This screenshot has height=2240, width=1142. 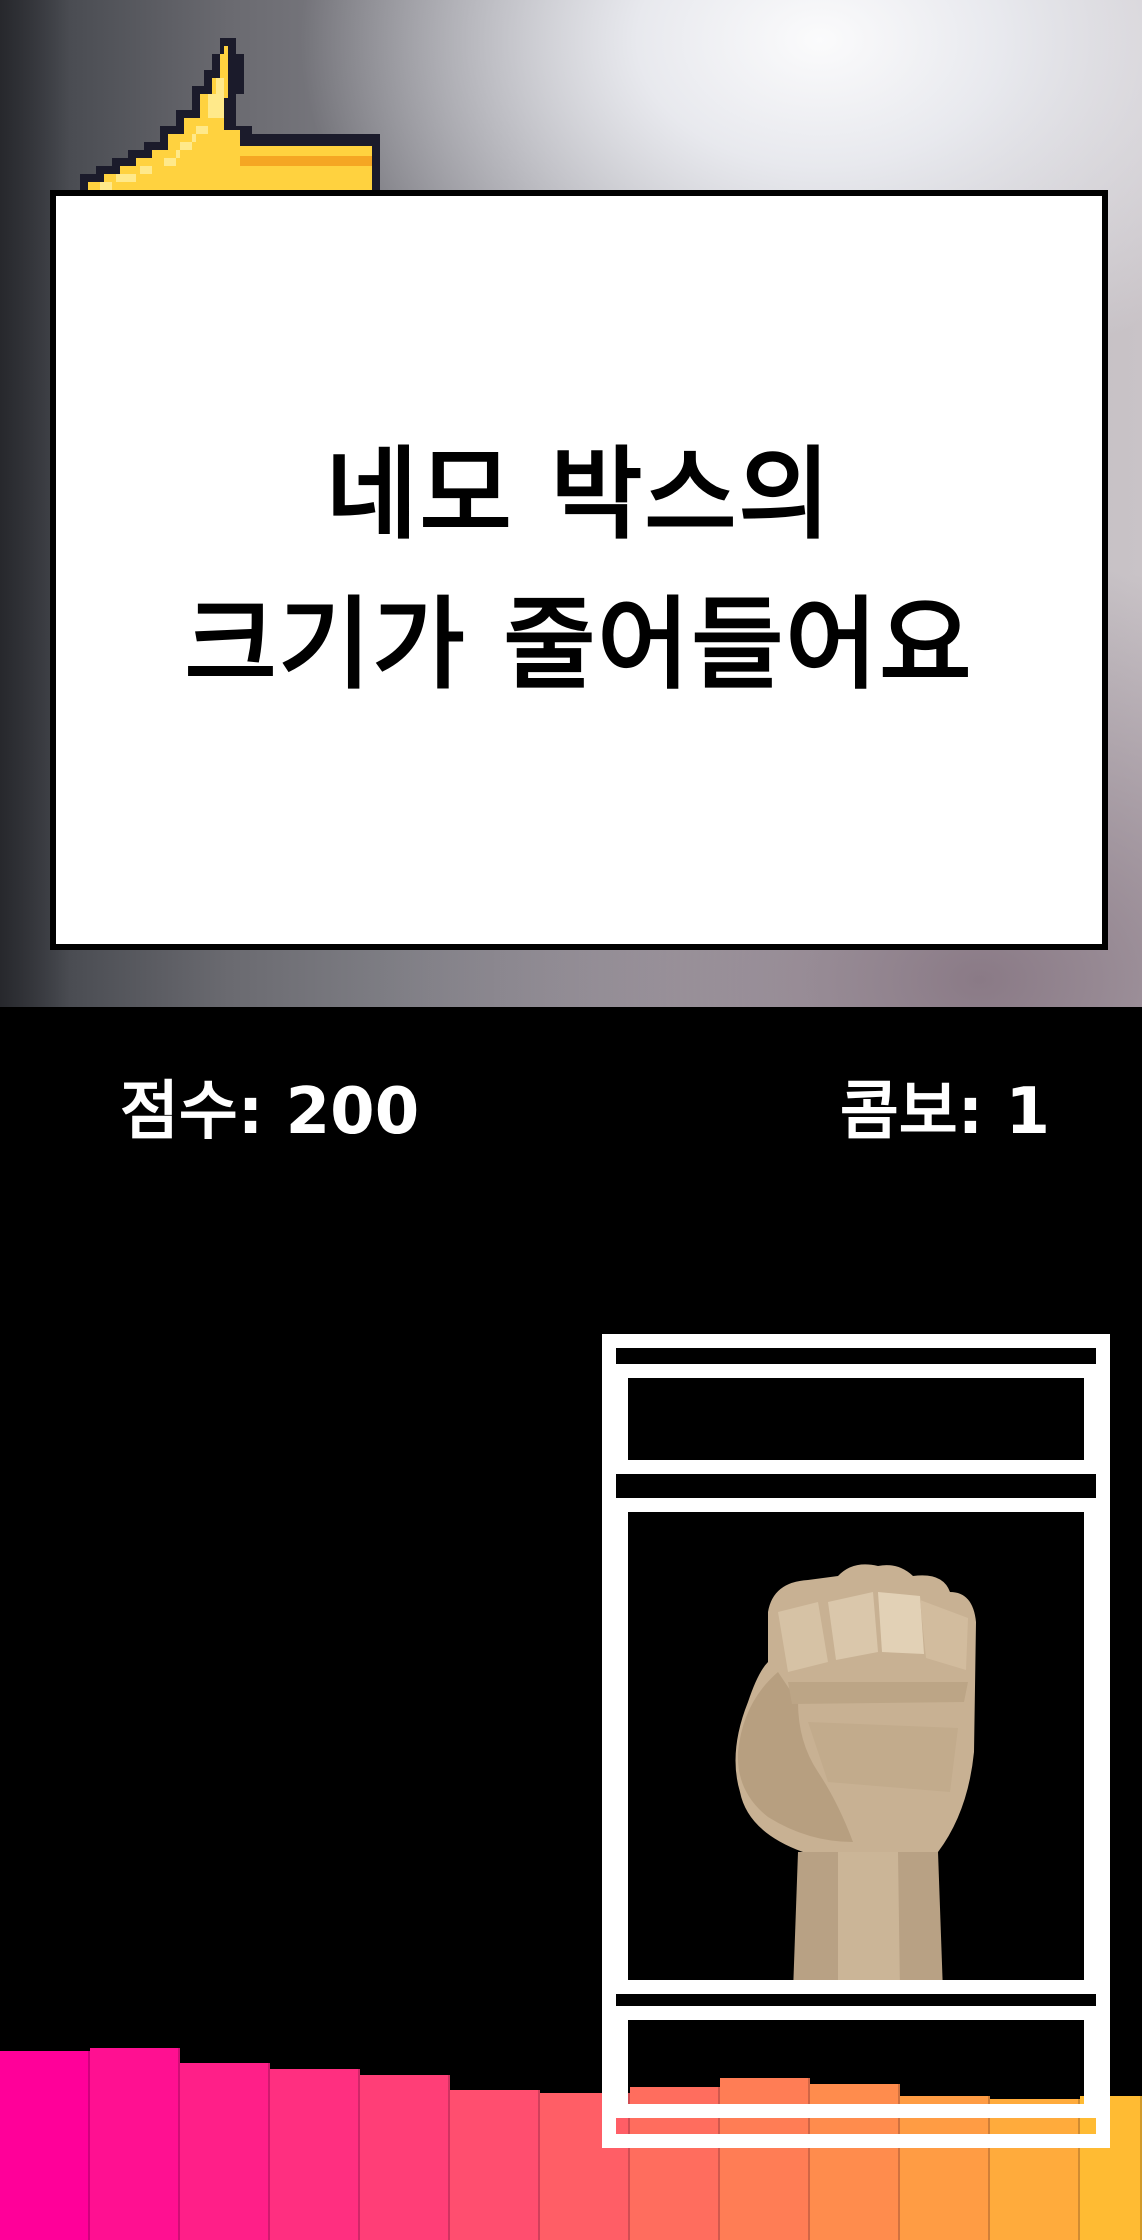 What do you see at coordinates (270, 1112) in the screenshot?
I see `score-label: 점수: 200` at bounding box center [270, 1112].